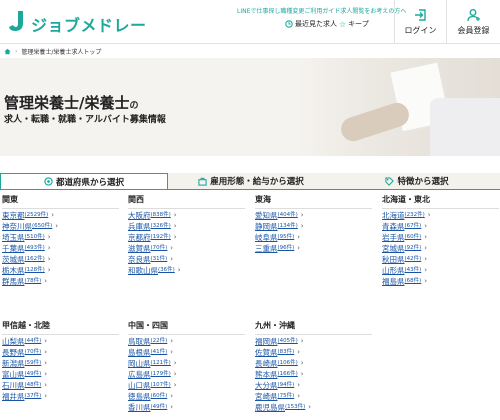 The width and height of the screenshot is (500, 420). I want to click on prefecture-link: 新潟県 (59件) ›, so click(60, 363).